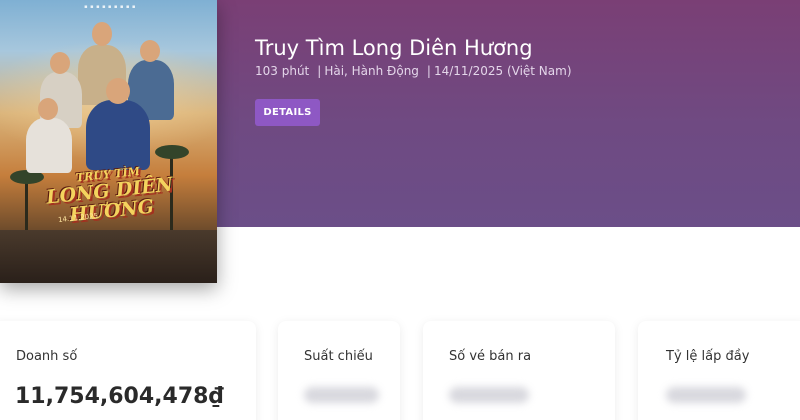 This screenshot has width=800, height=420. Describe the element at coordinates (47, 356) in the screenshot. I see `stat-label: Doanh số` at that location.